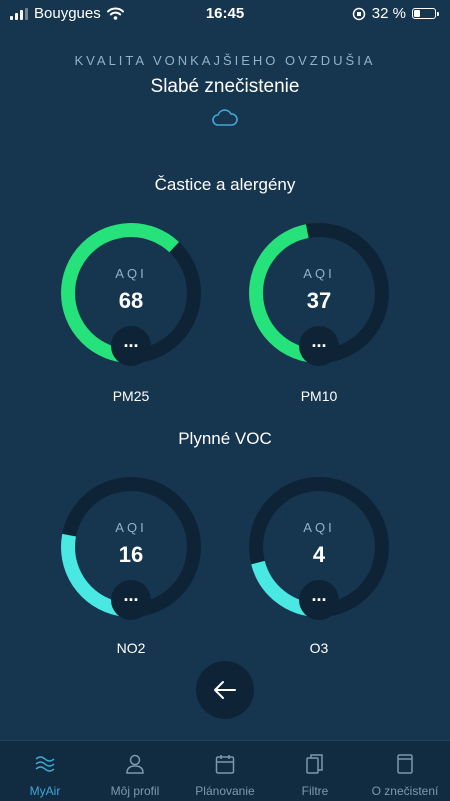  I want to click on section-title-particles: Častice a alergény, so click(225, 184).